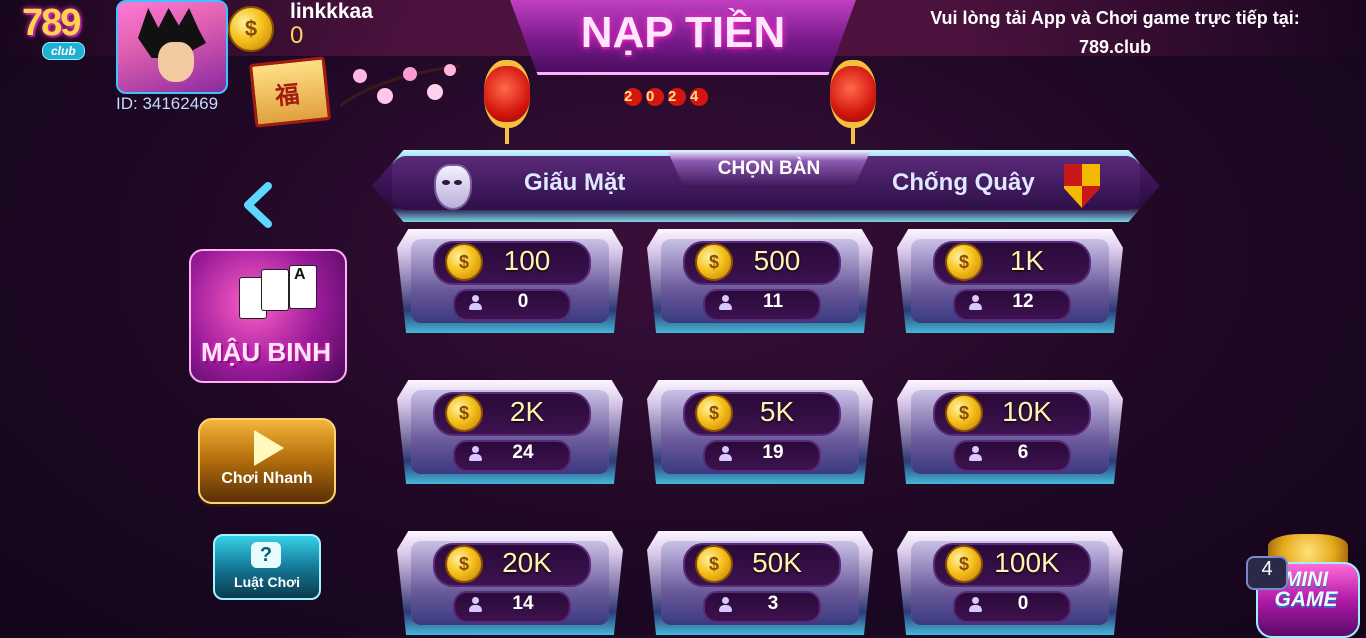 This screenshot has width=1366, height=638. What do you see at coordinates (303, 287) in the screenshot?
I see `card-ace: A` at bounding box center [303, 287].